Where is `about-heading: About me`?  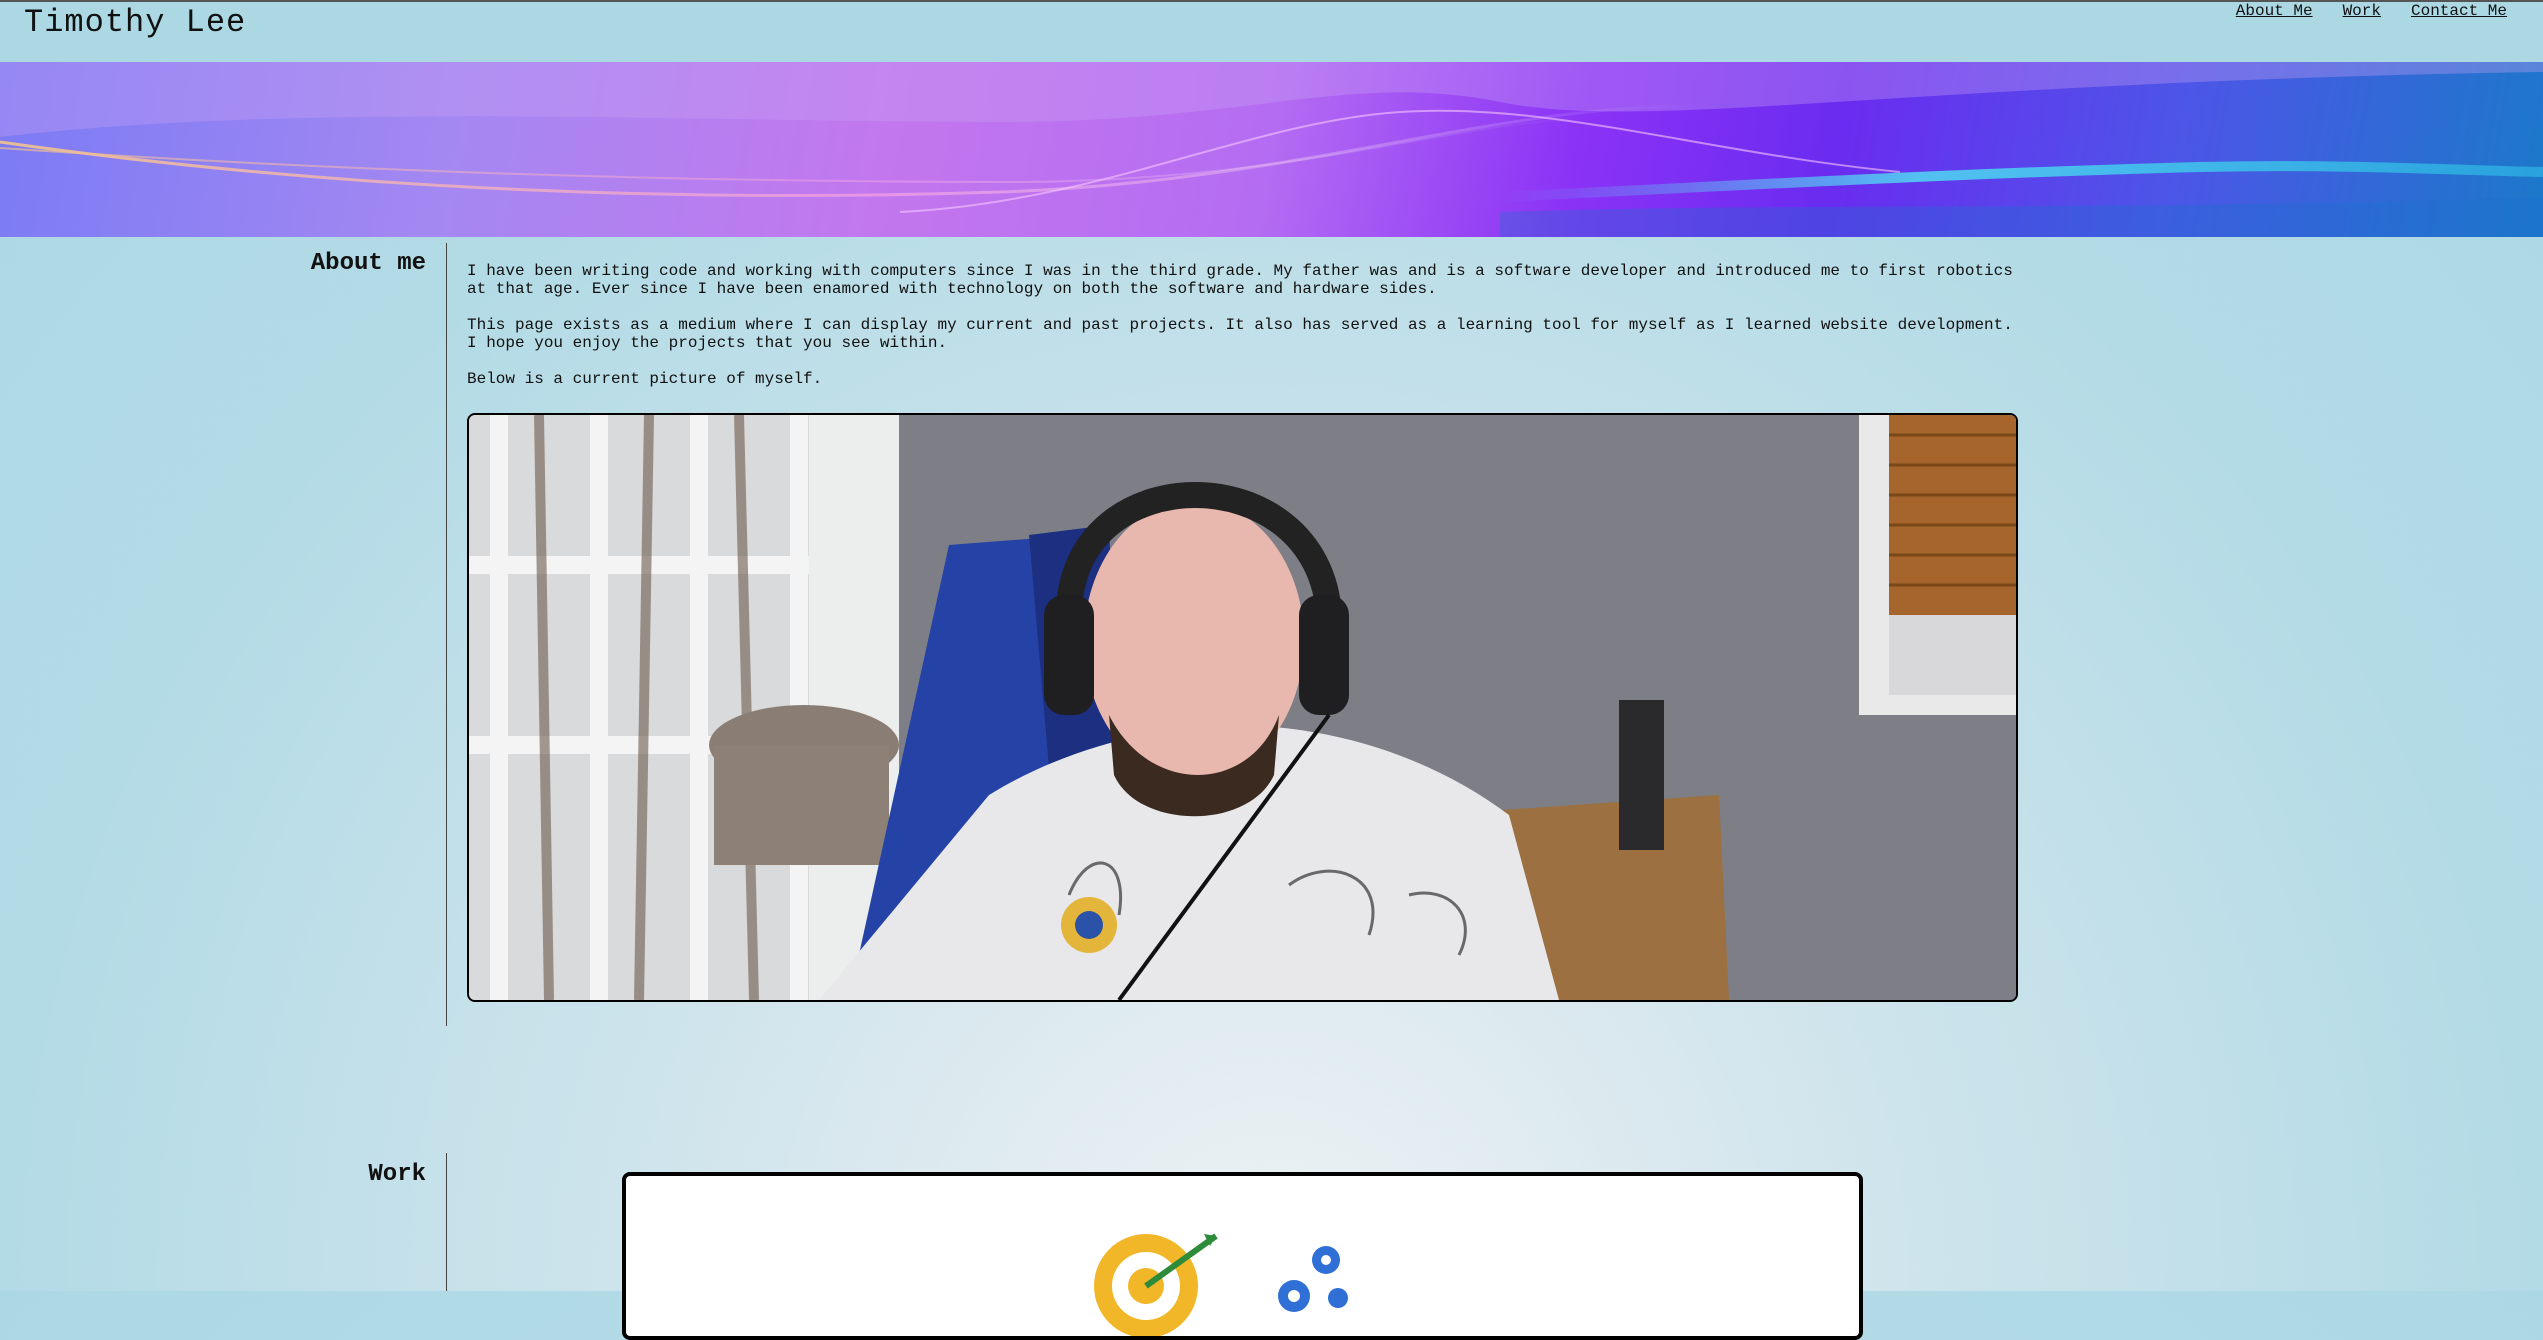
about-heading: About me is located at coordinates (368, 263).